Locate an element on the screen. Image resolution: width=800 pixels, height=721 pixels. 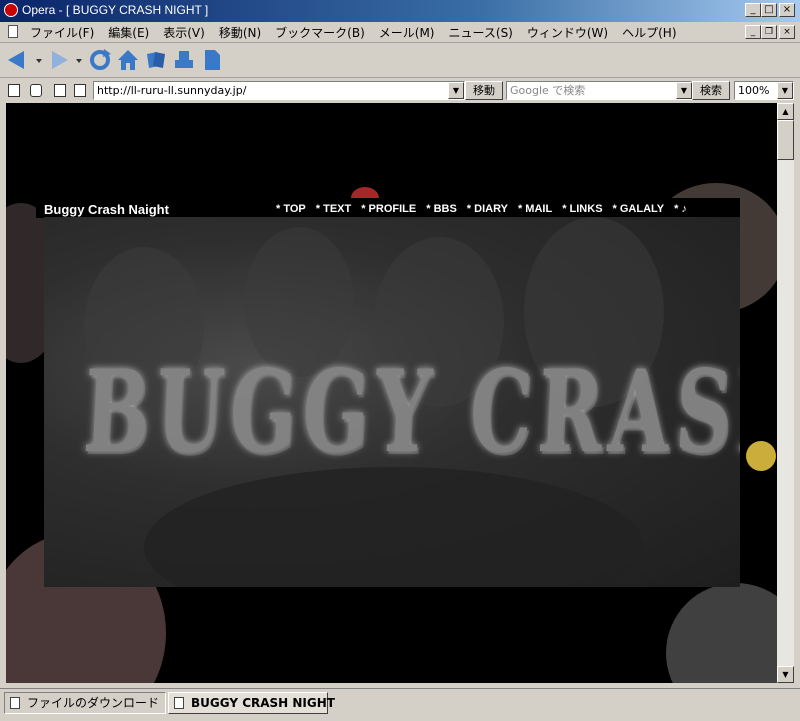
vertical-scrollbar: ▲ ▼ is located at coordinates (785, 393).